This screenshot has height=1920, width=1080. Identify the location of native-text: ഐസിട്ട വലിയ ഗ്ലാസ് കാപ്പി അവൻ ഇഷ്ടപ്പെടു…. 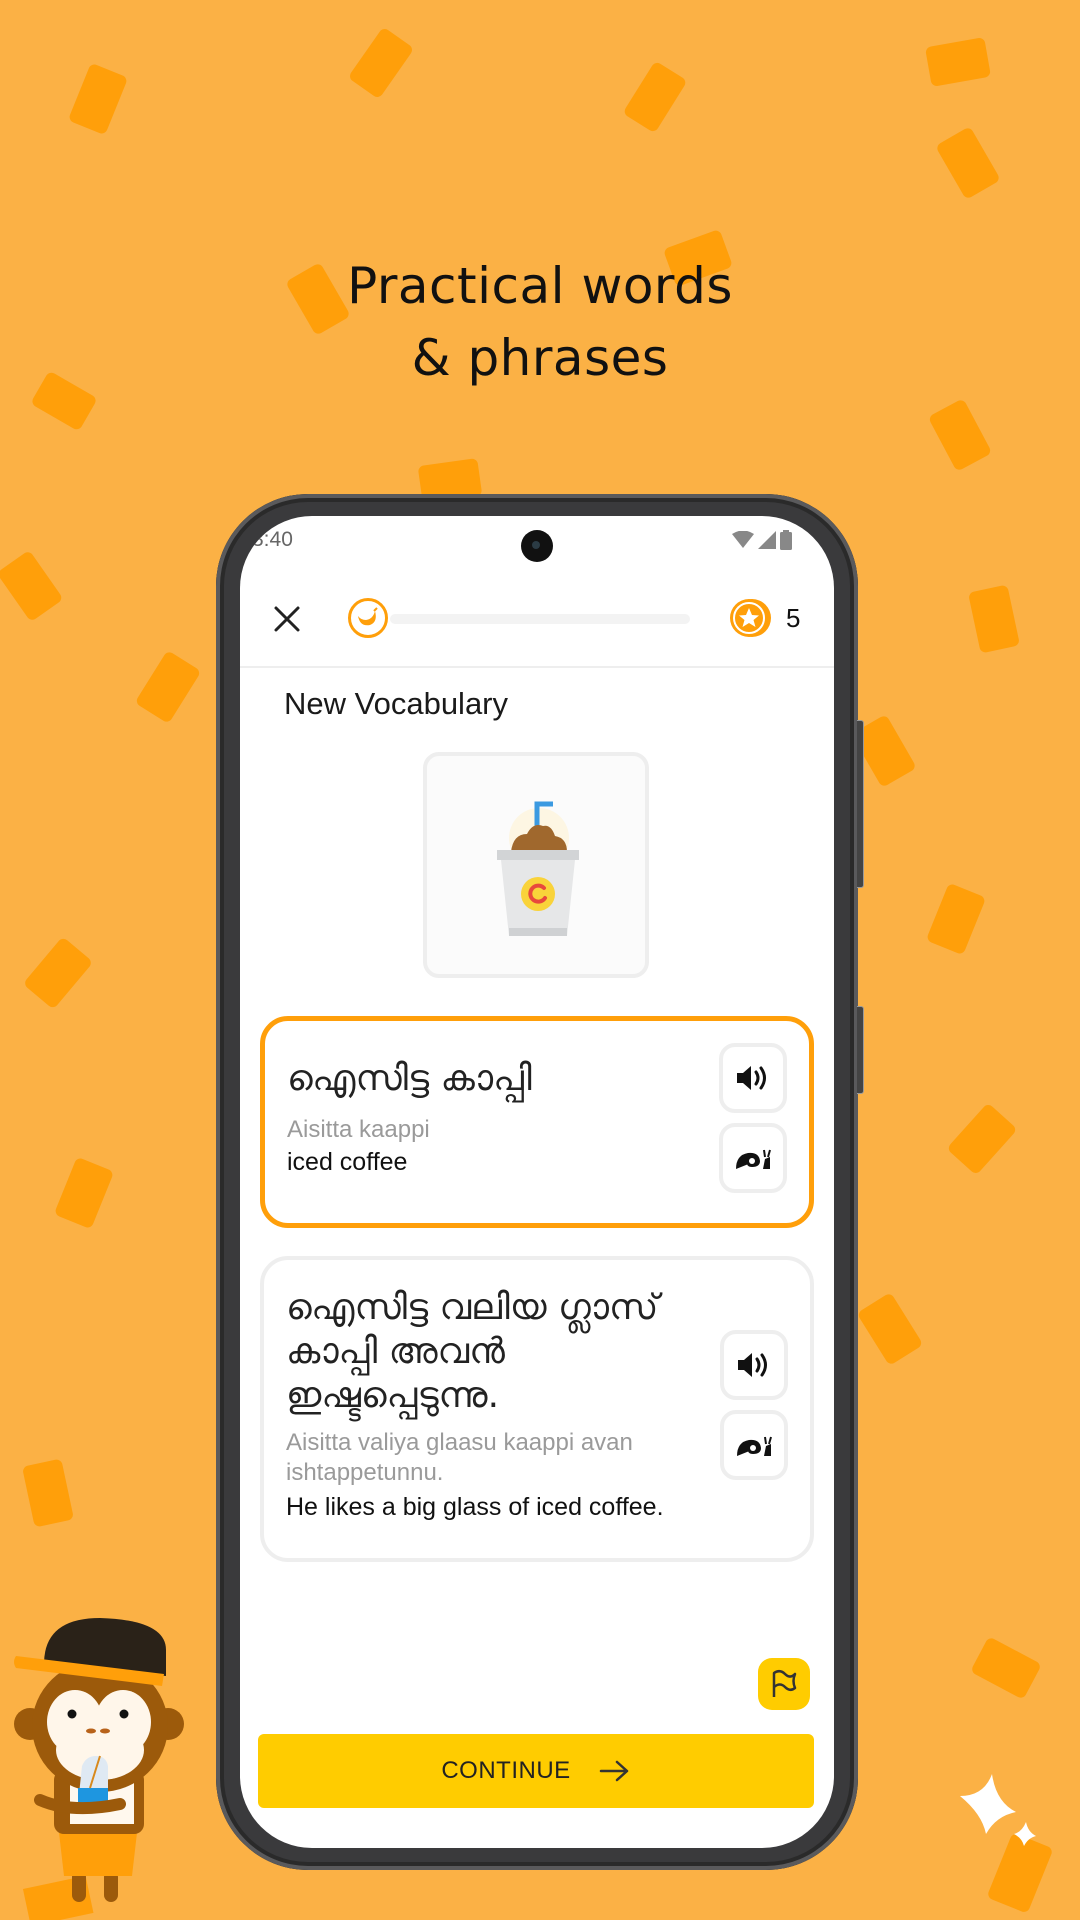
(472, 1351).